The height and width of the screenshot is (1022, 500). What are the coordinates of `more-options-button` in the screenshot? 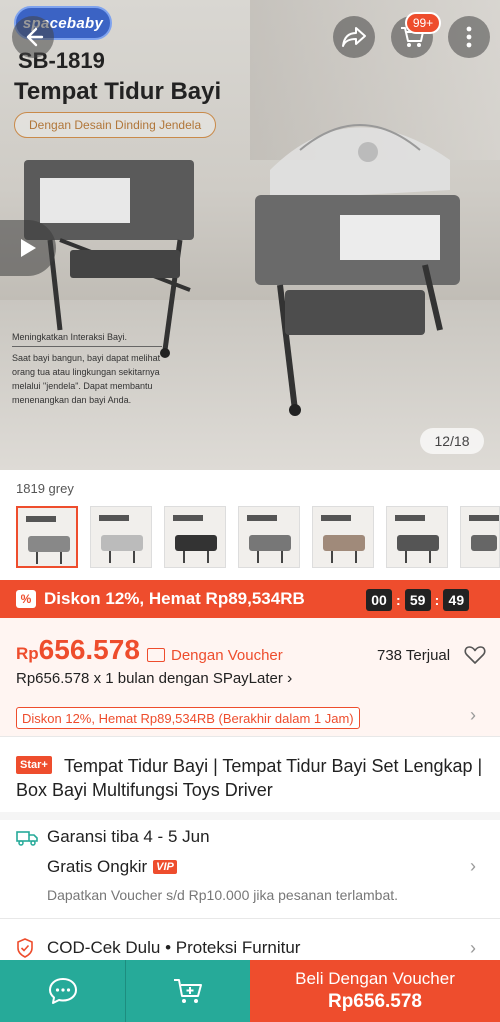 It's located at (469, 37).